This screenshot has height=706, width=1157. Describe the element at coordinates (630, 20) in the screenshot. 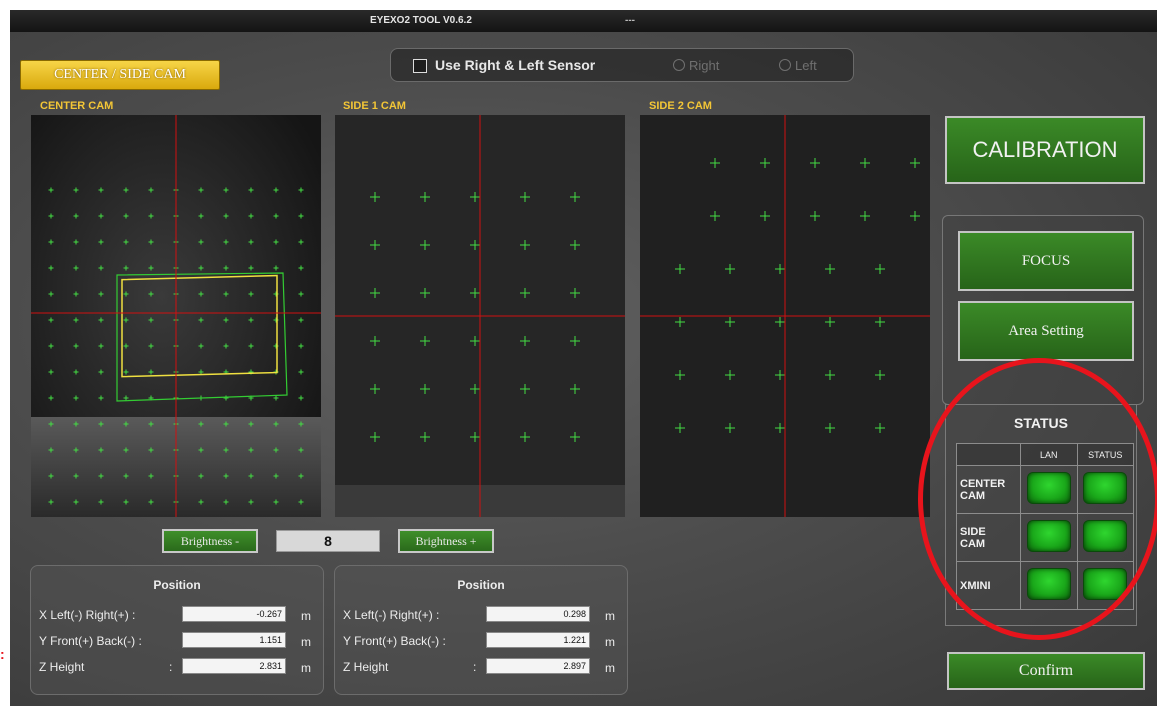

I see `window-status: ---` at that location.